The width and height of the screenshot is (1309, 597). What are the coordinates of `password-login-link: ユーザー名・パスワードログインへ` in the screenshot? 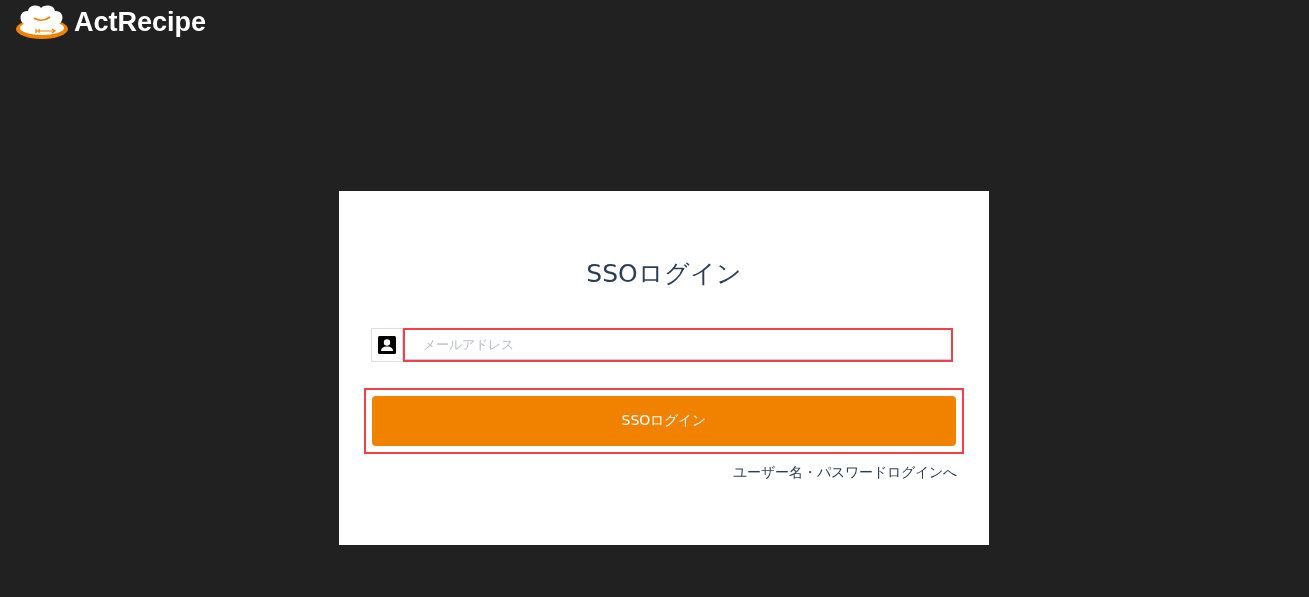 It's located at (845, 473).